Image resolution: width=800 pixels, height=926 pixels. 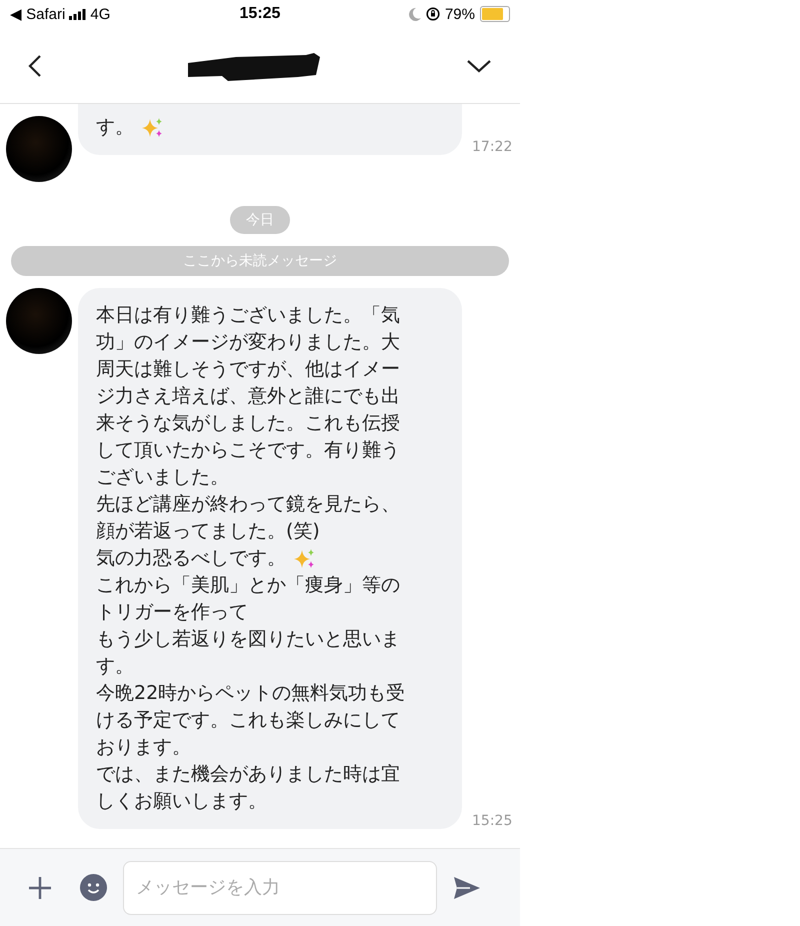 What do you see at coordinates (270, 129) in the screenshot?
I see `message-bubble: す。` at bounding box center [270, 129].